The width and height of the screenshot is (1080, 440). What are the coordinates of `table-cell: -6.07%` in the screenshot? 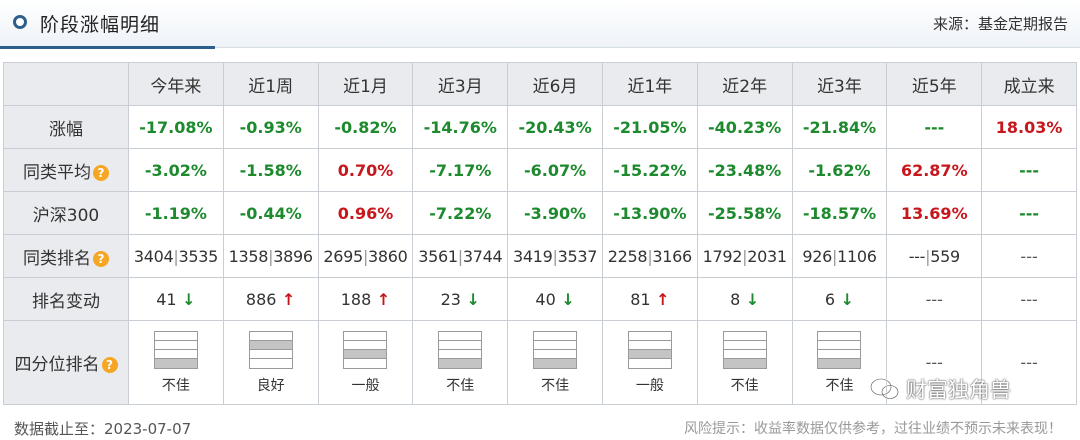 It's located at (555, 170).